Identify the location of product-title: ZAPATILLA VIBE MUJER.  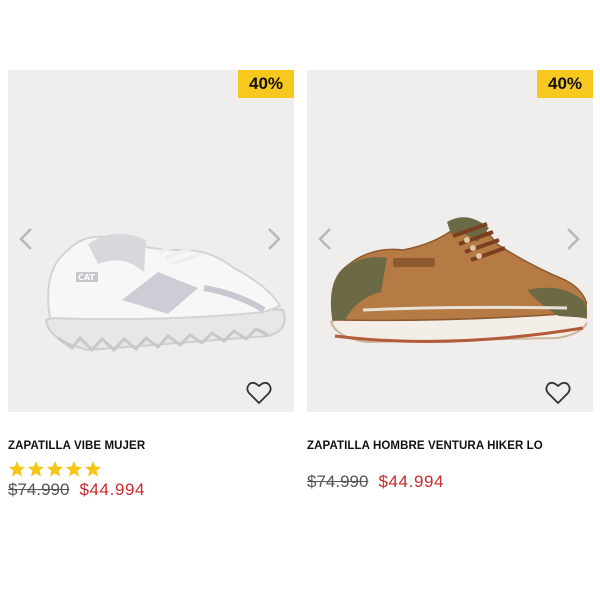
(151, 446).